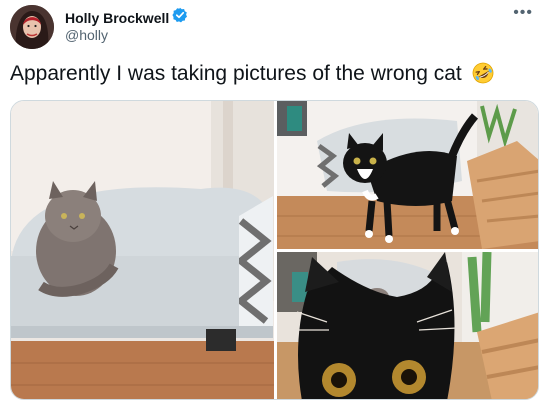  Describe the element at coordinates (180, 17) in the screenshot. I see `verified-badge-icon` at that location.